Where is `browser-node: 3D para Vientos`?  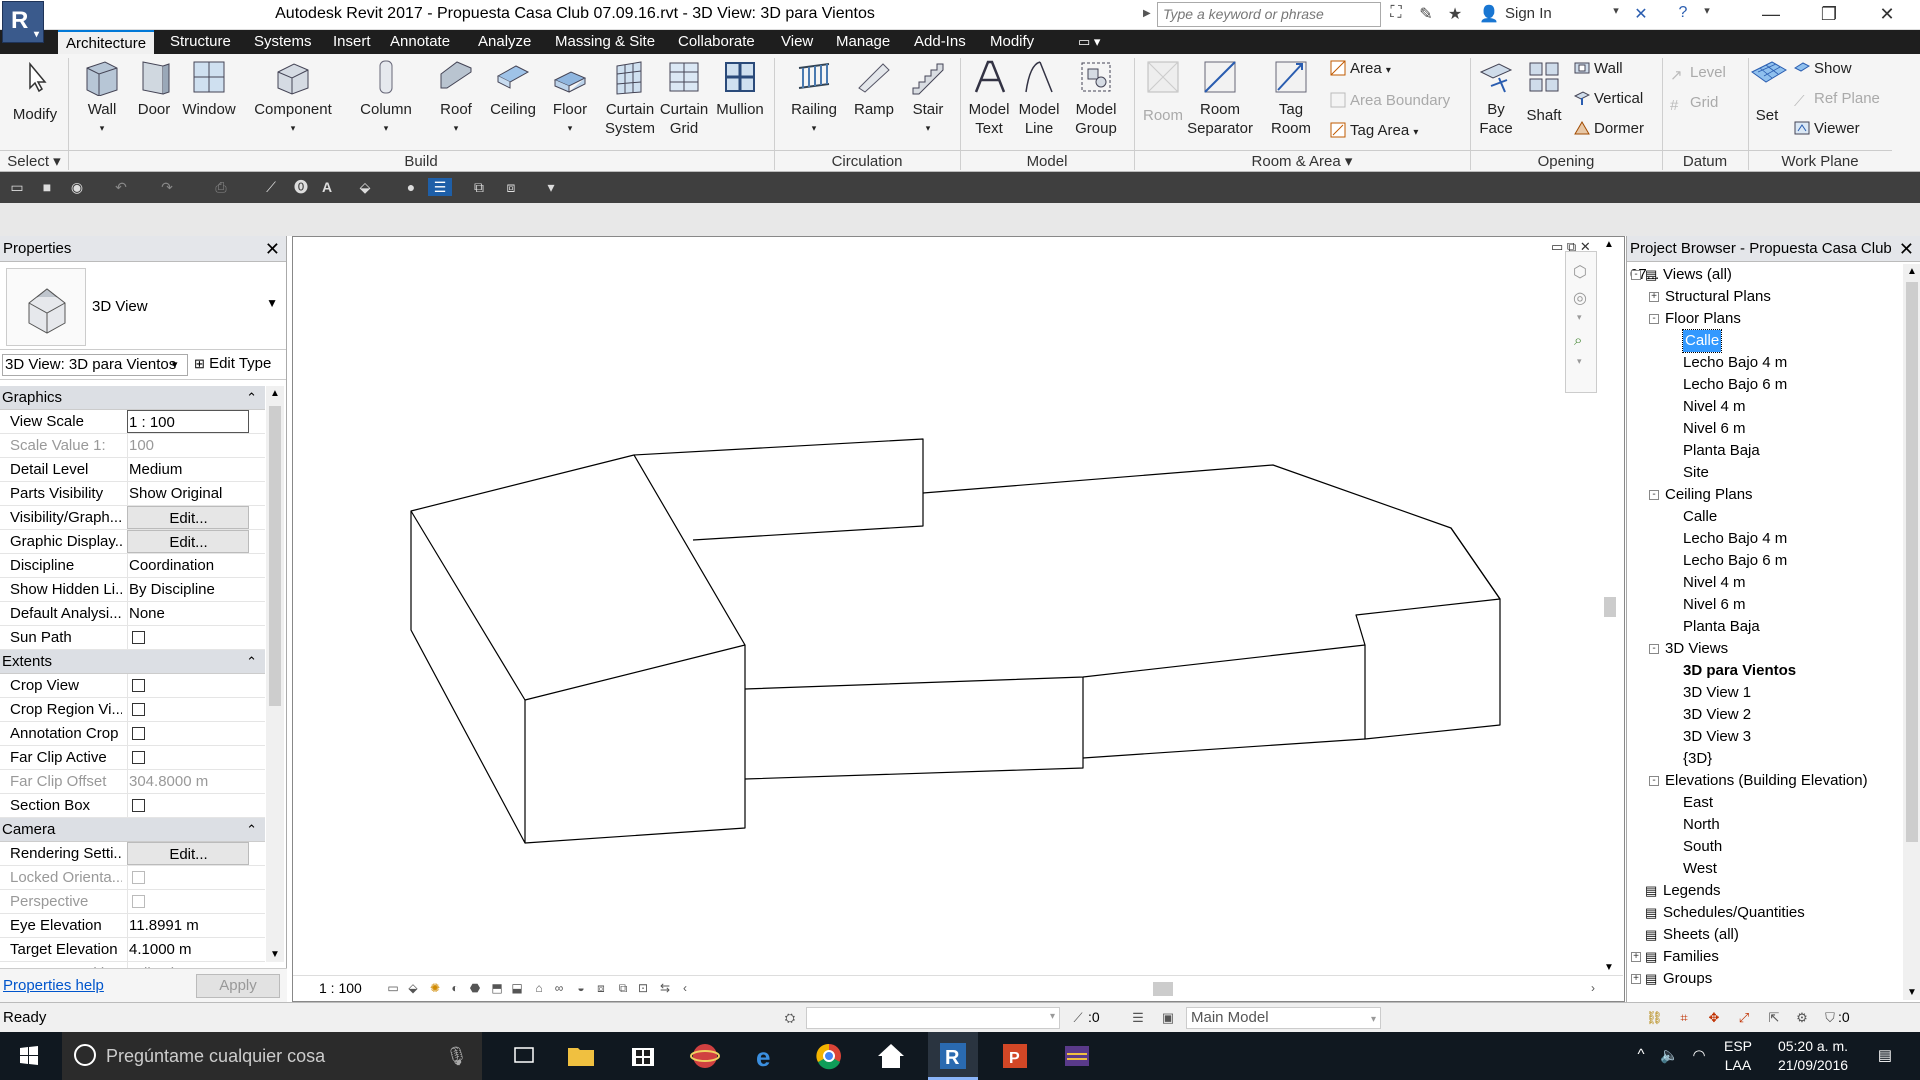
browser-node: 3D para Vientos is located at coordinates (1764, 671).